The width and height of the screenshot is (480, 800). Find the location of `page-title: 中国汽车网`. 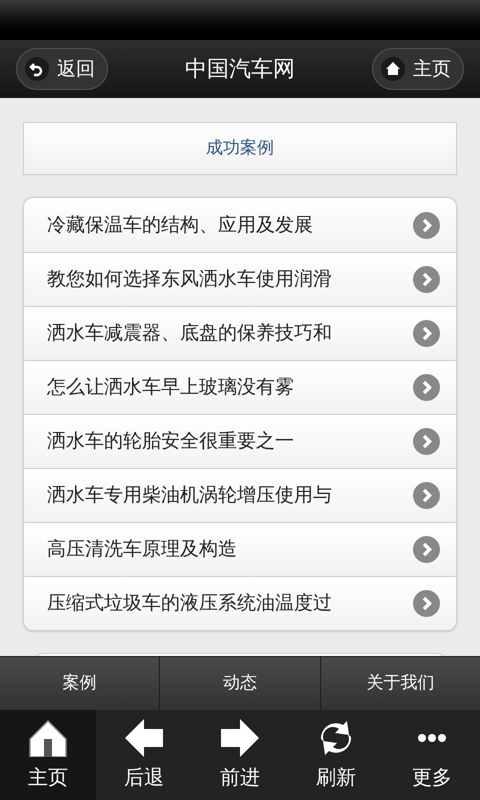

page-title: 中国汽车网 is located at coordinates (240, 70).